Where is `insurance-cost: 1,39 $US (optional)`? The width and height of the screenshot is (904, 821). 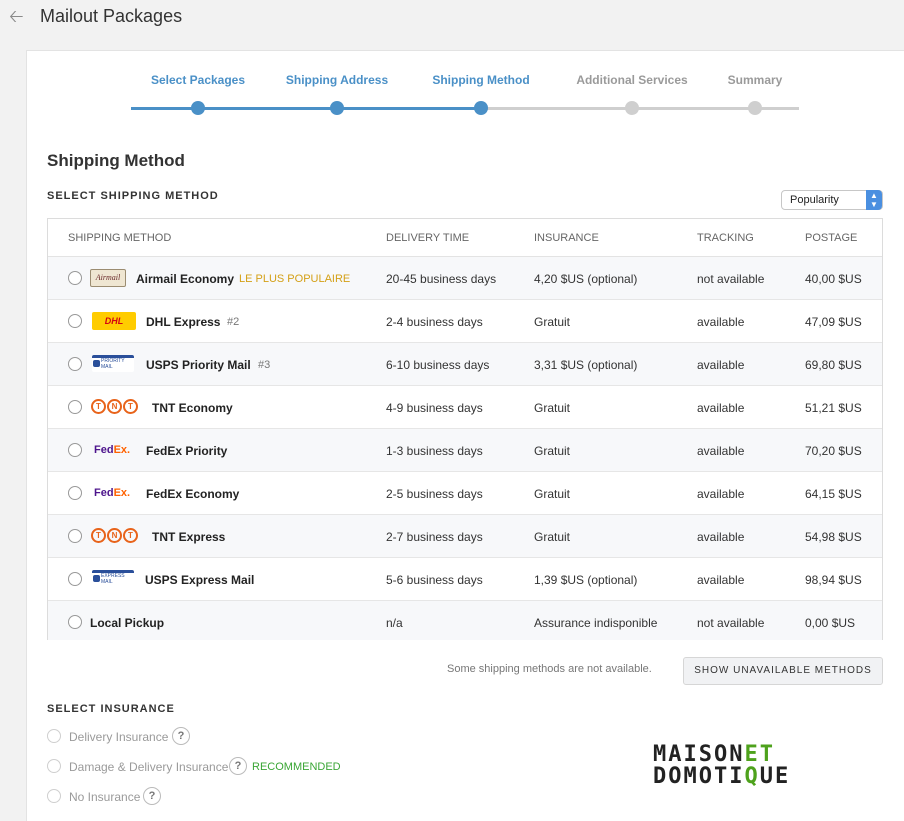
insurance-cost: 1,39 $US (optional) is located at coordinates (586, 580).